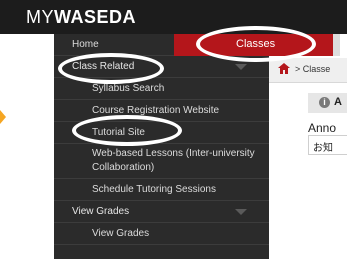 The width and height of the screenshot is (347, 259). Describe the element at coordinates (324, 102) in the screenshot. I see `info-icon: i` at that location.